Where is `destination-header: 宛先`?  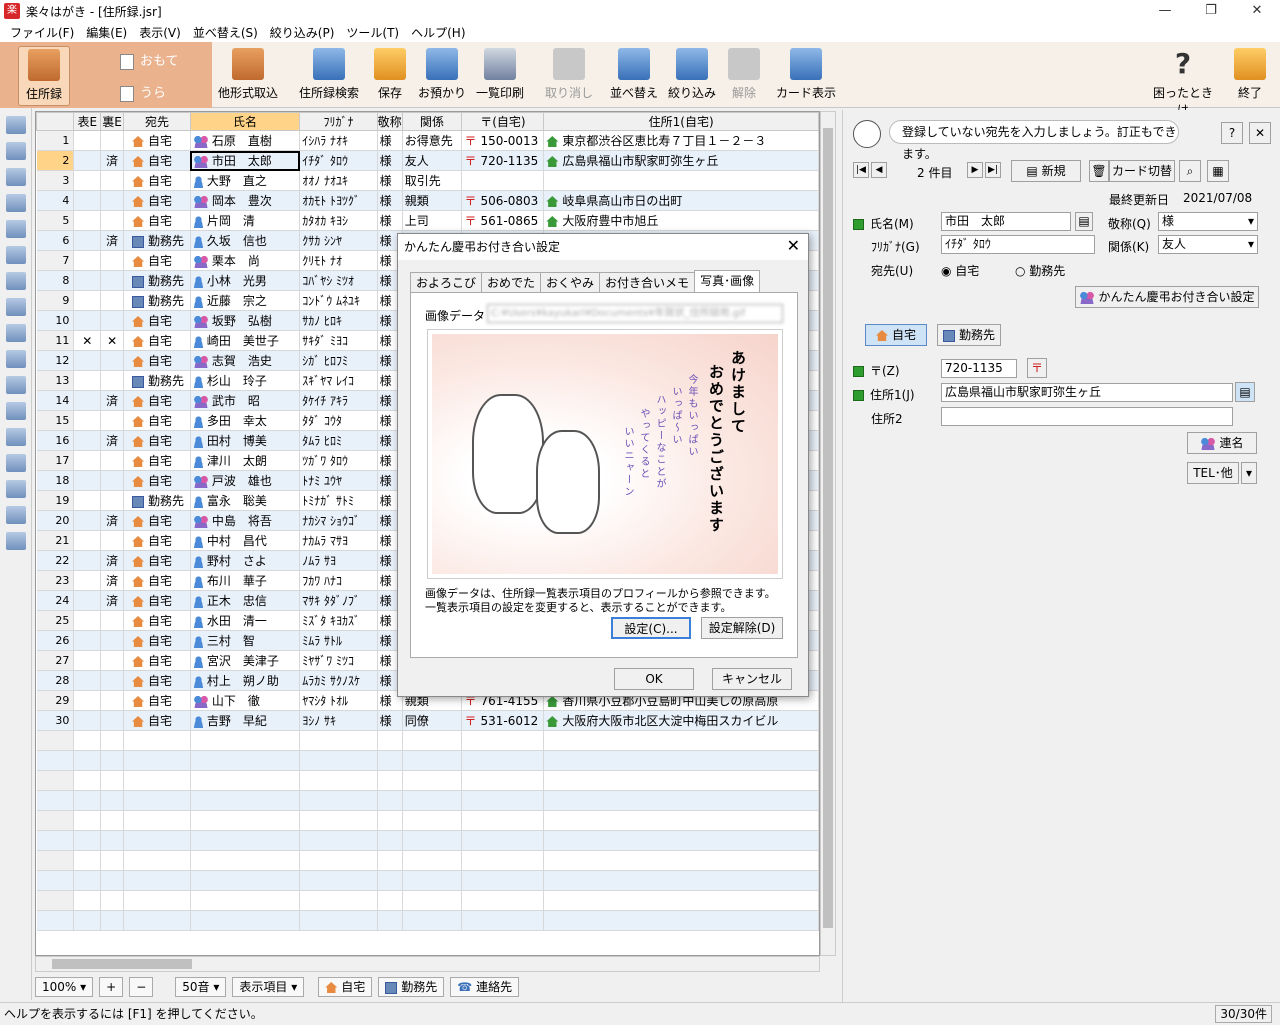 destination-header: 宛先 is located at coordinates (157, 121).